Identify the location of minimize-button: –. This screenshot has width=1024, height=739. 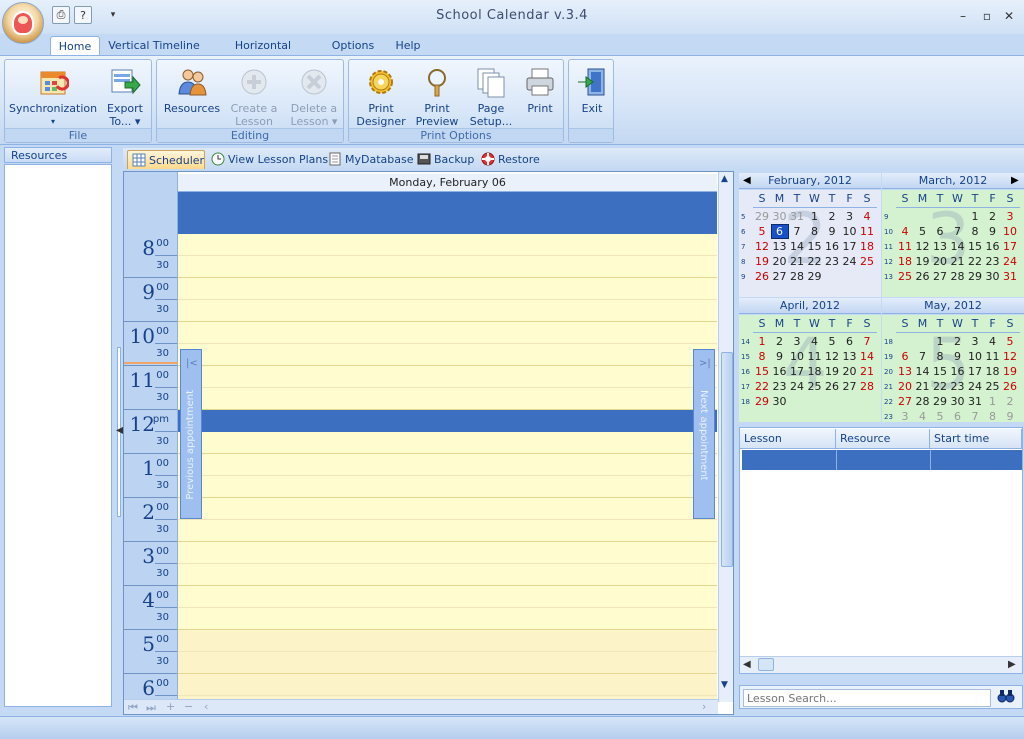
(963, 16).